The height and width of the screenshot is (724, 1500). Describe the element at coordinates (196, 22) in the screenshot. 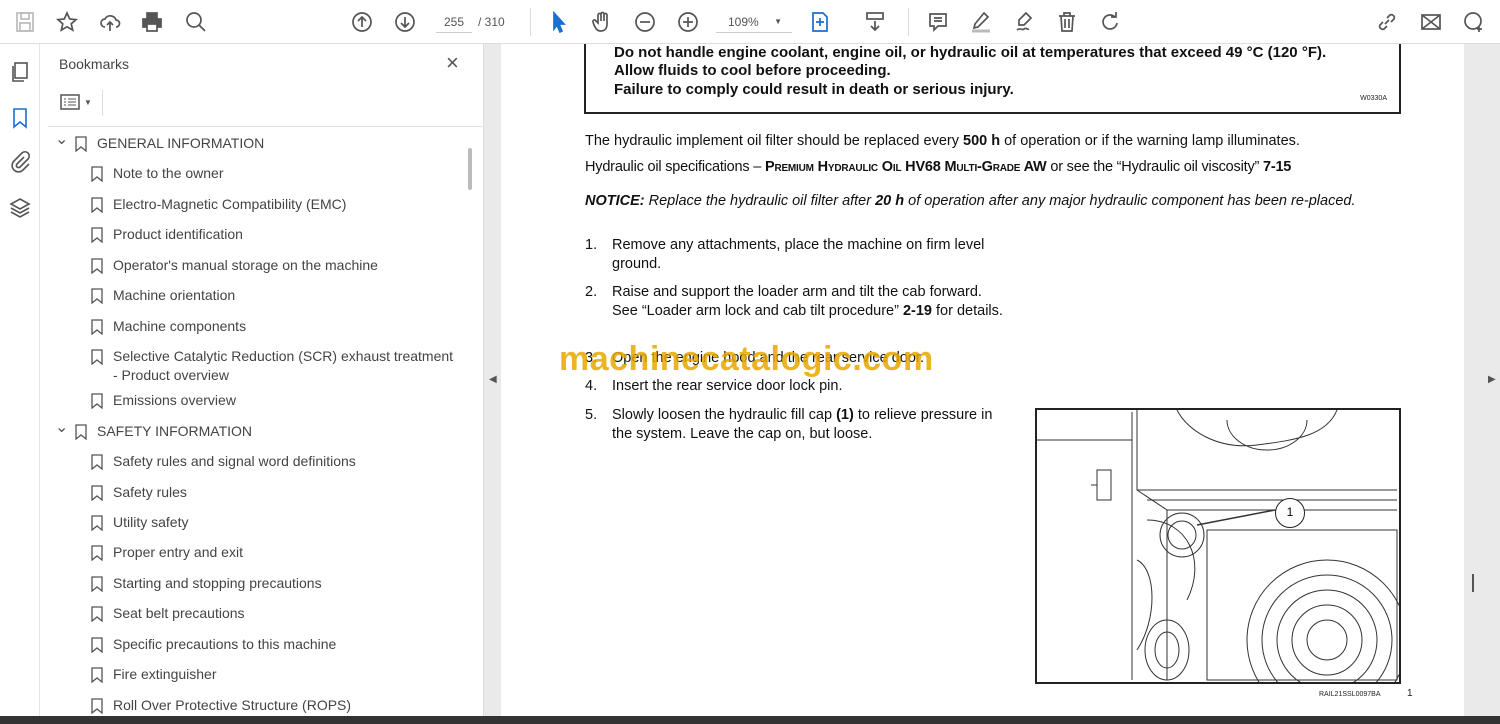

I see `search-icon` at that location.